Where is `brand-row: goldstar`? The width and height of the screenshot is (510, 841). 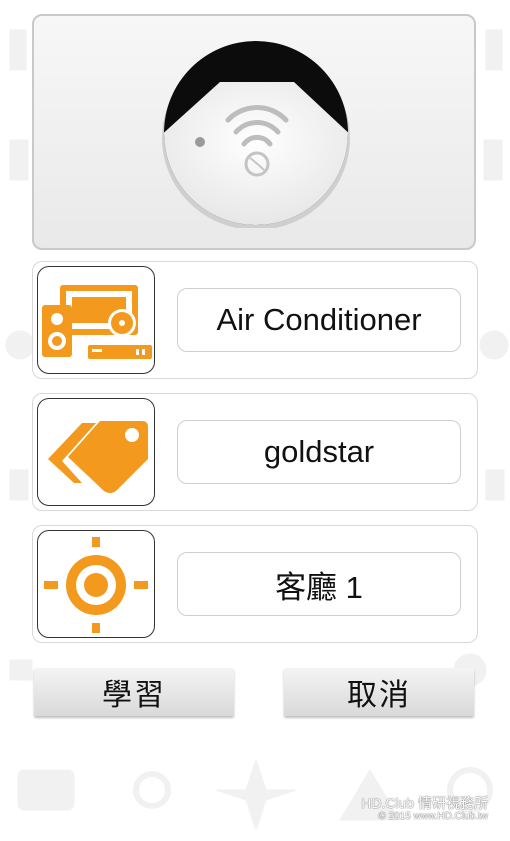 brand-row: goldstar is located at coordinates (255, 452).